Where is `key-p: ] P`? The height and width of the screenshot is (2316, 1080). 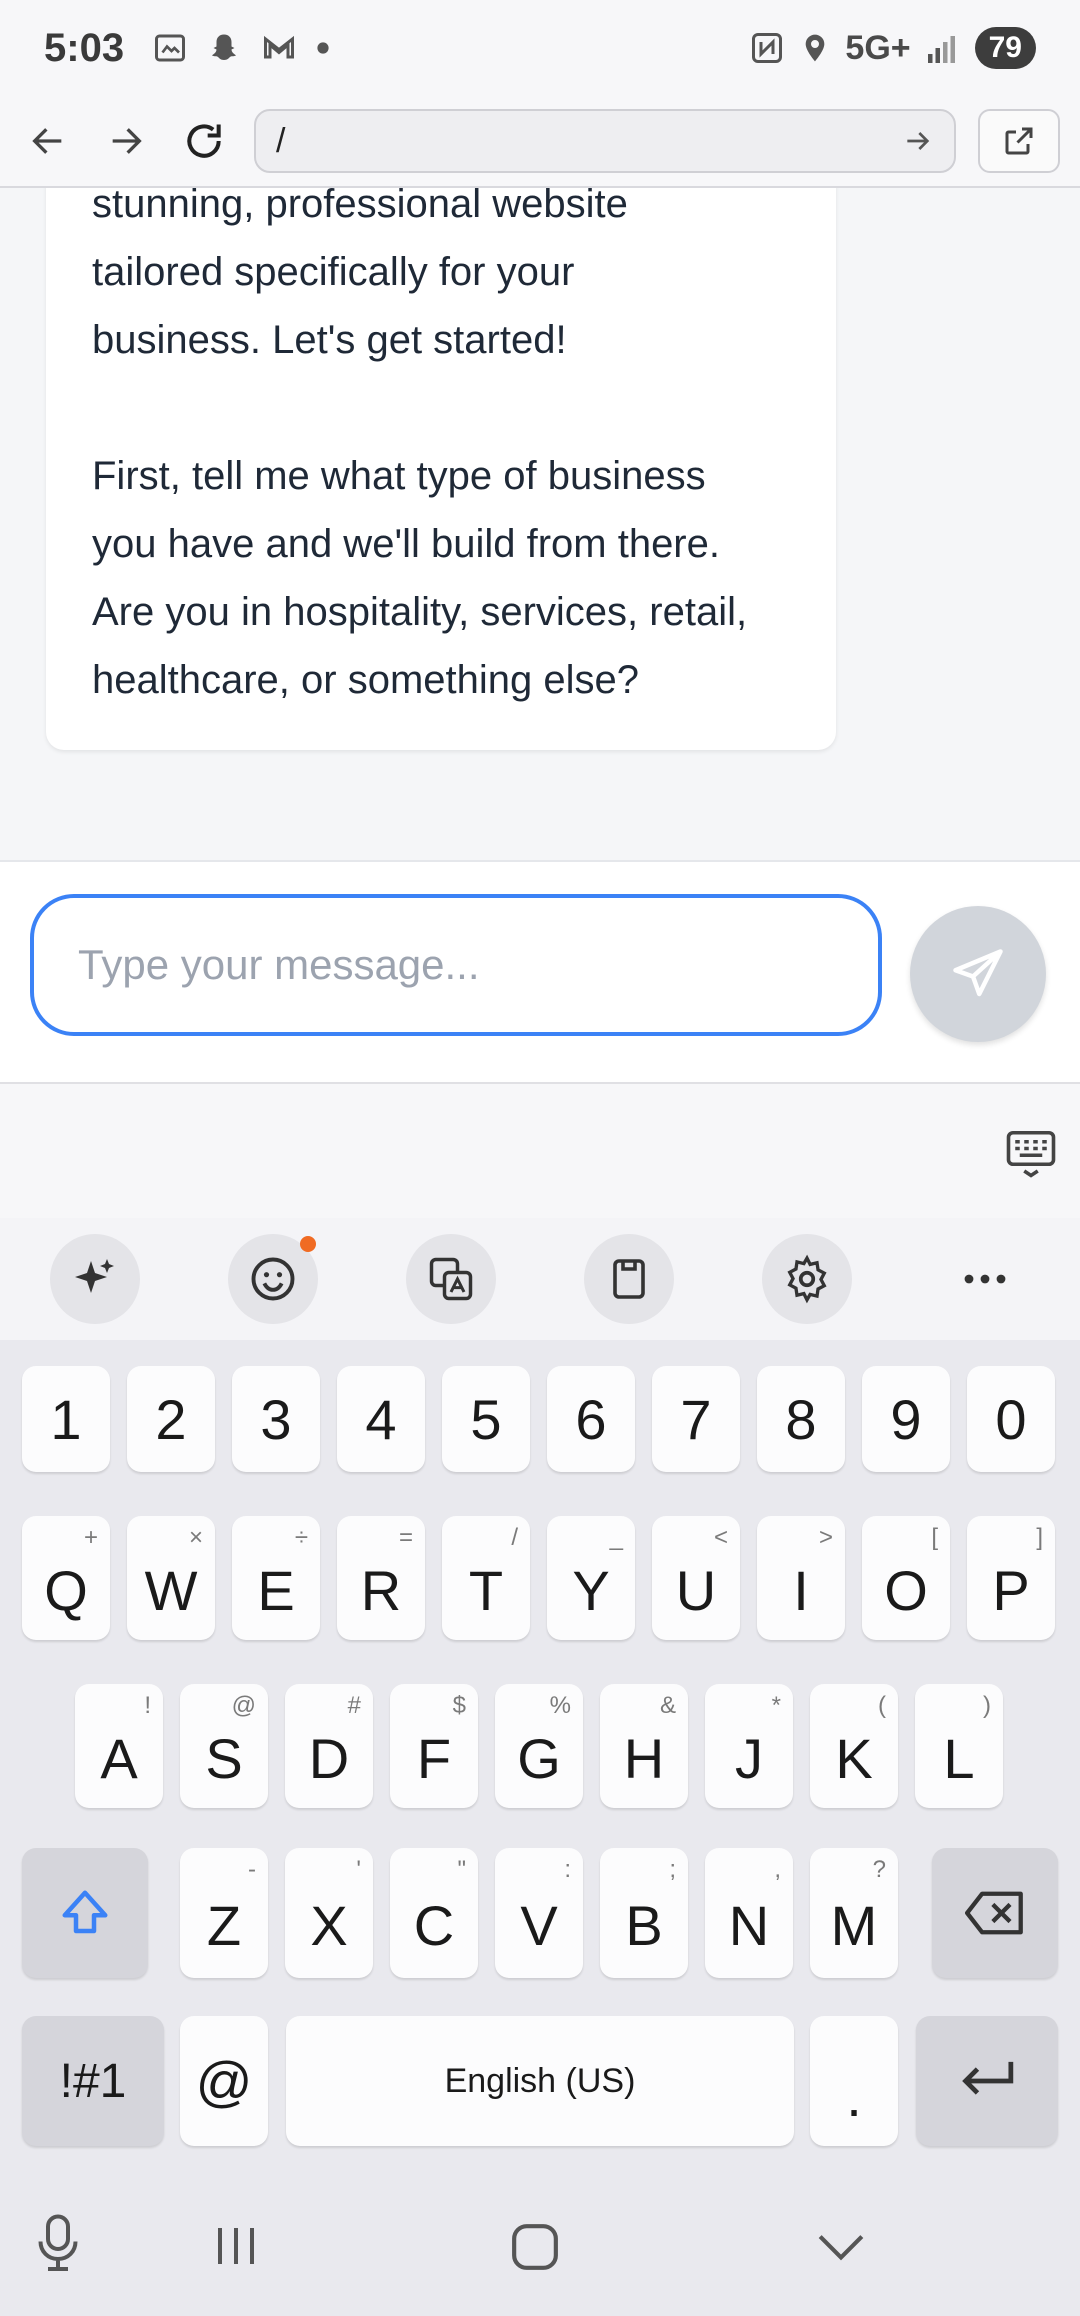
key-p: ] P is located at coordinates (1011, 1578).